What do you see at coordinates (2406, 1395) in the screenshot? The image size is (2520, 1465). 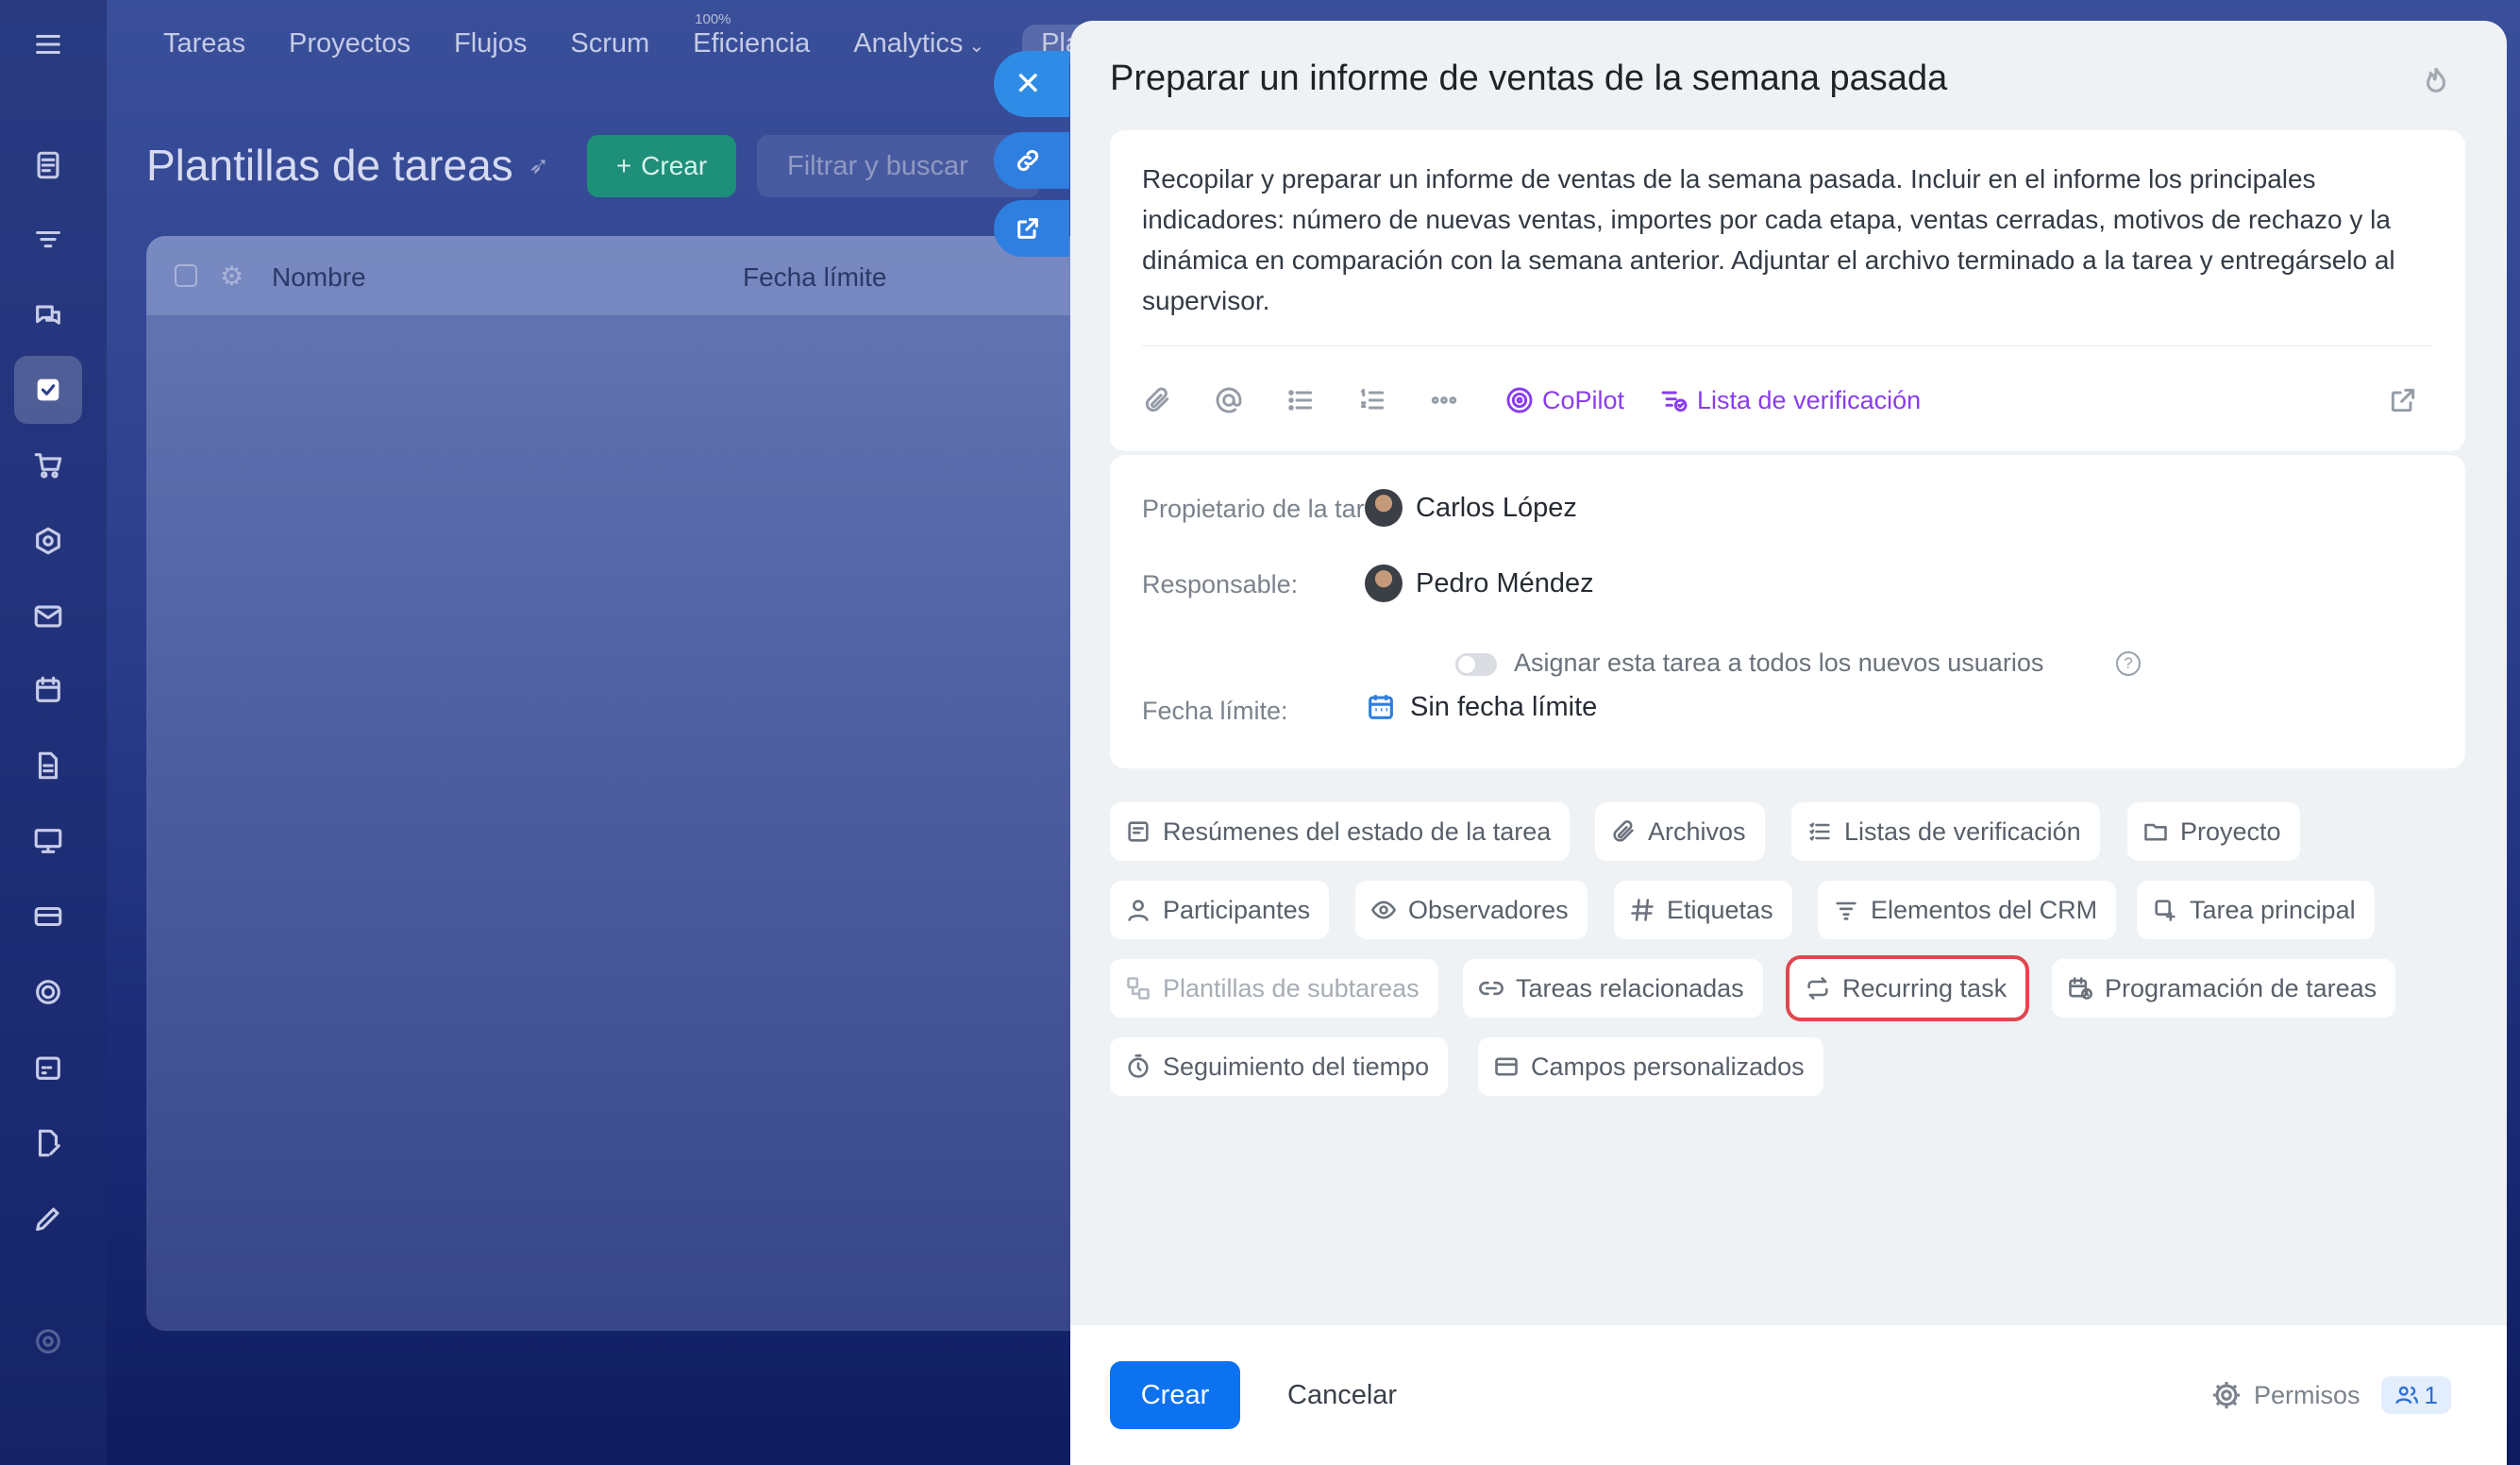 I see `users-icon` at bounding box center [2406, 1395].